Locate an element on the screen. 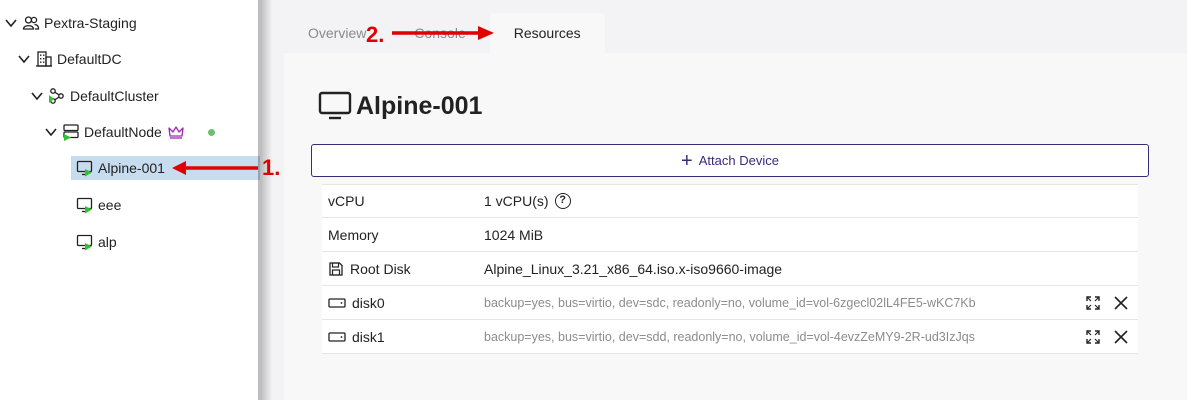  row-key: disk1 is located at coordinates (368, 336).